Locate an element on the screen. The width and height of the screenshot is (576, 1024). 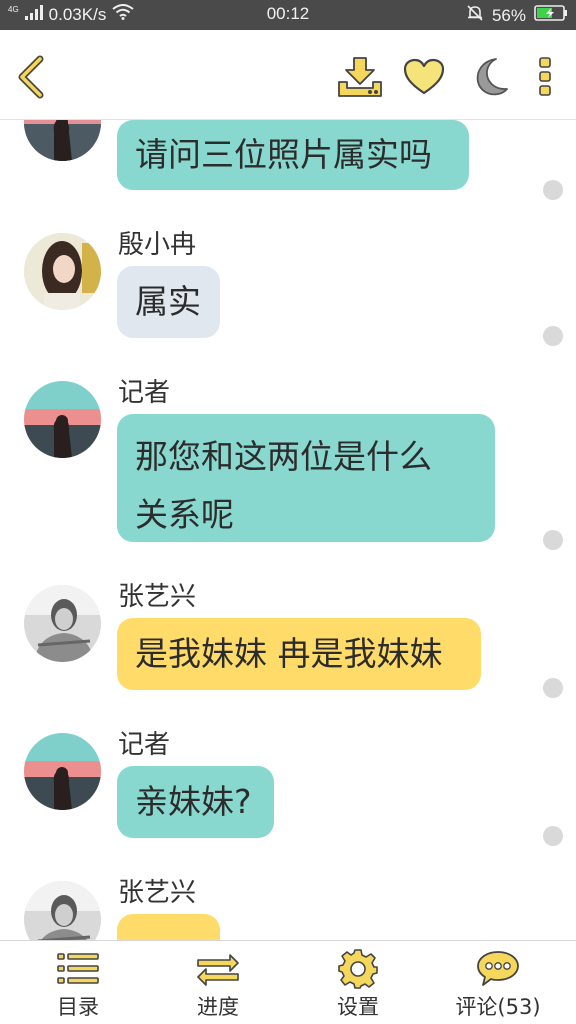
gear-icon is located at coordinates (358, 969).